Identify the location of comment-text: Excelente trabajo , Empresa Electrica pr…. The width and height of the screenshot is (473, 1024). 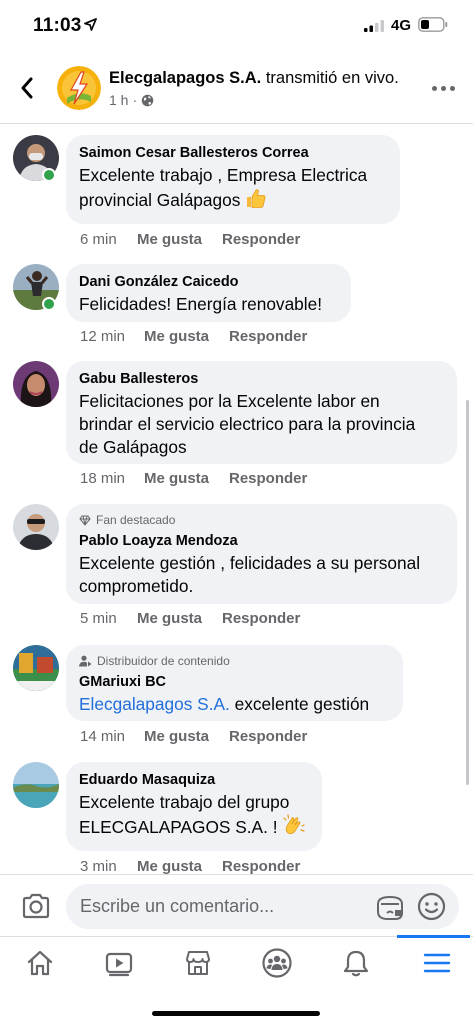
(233, 188).